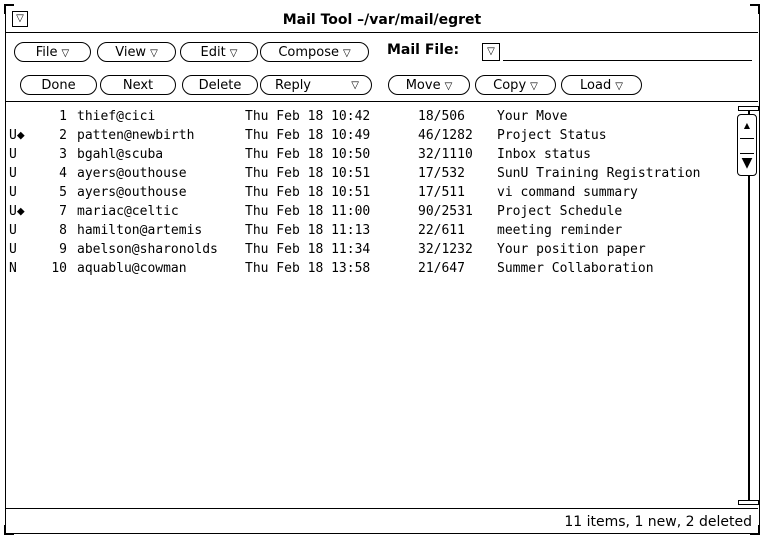  Describe the element at coordinates (293, 85) in the screenshot. I see `reply-menu-label: Reply` at that location.